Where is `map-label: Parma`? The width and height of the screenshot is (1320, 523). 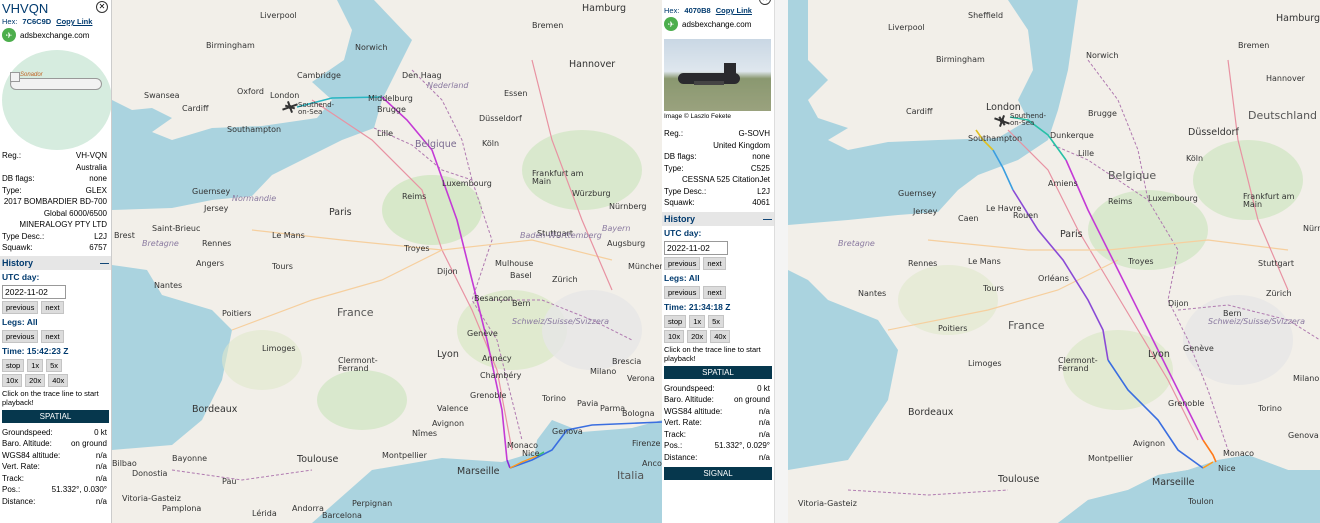 map-label: Parma is located at coordinates (613, 408).